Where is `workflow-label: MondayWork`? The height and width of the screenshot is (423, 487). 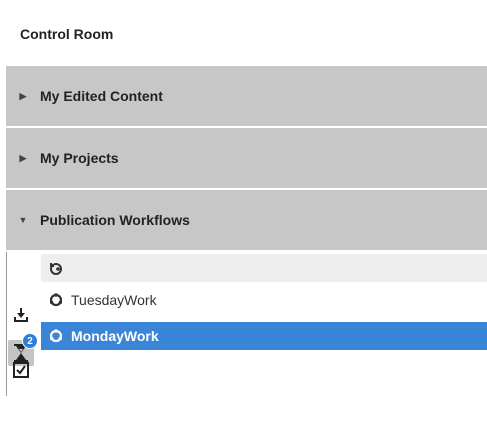
workflow-label: MondayWork is located at coordinates (115, 336).